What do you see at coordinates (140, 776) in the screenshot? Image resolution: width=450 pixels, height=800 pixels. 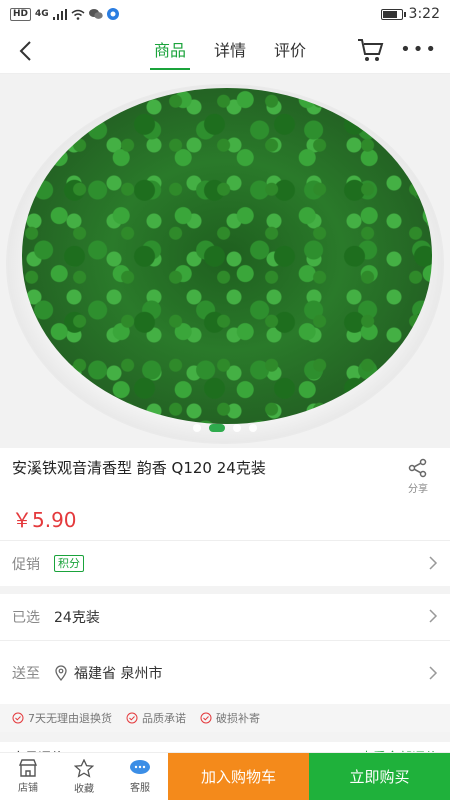 I see `customer-service-button: 客服` at bounding box center [140, 776].